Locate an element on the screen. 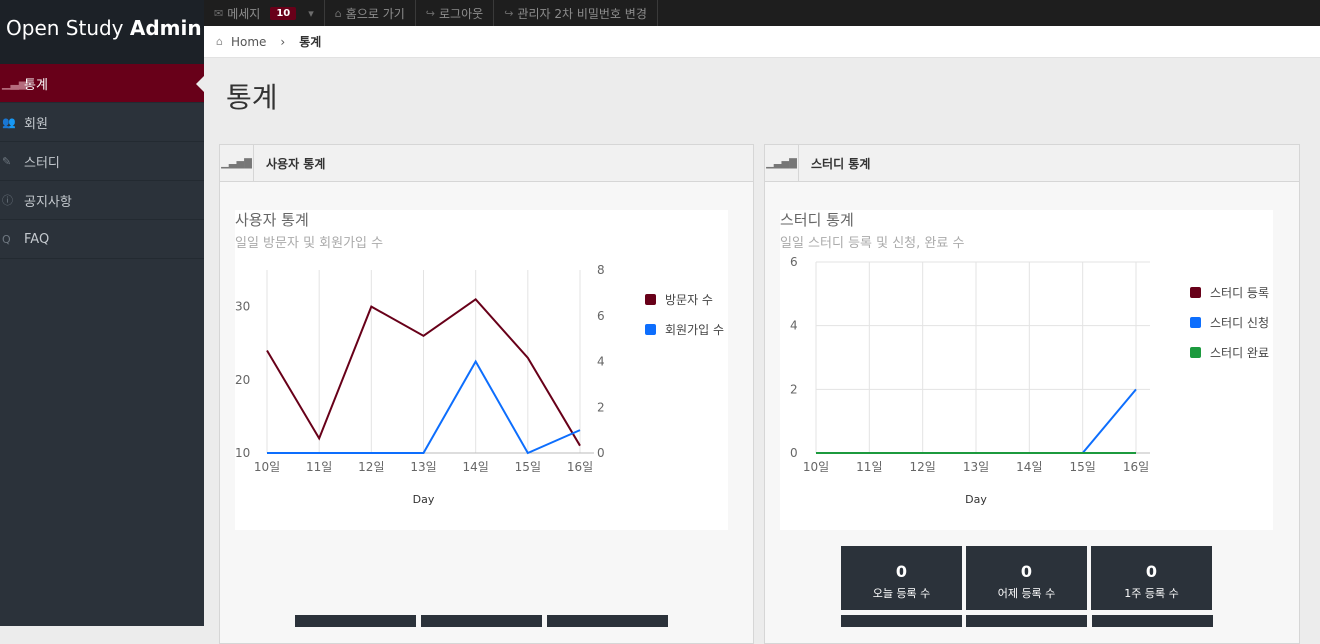 The height and width of the screenshot is (644, 1320). breadcrumb: ⌂ Home › 통계 is located at coordinates (762, 42).